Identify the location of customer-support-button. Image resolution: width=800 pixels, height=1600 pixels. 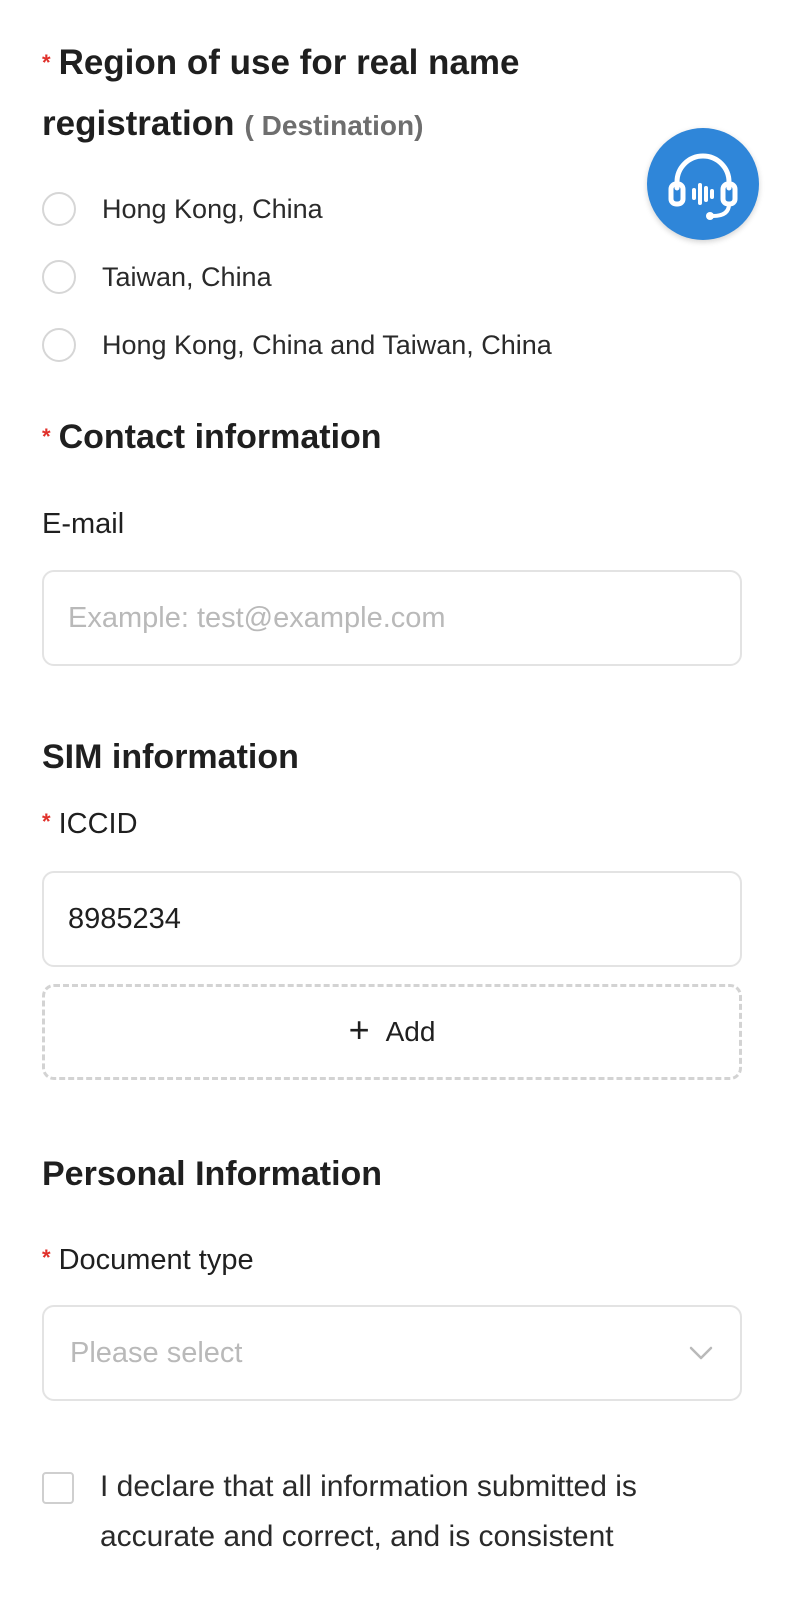
(703, 184).